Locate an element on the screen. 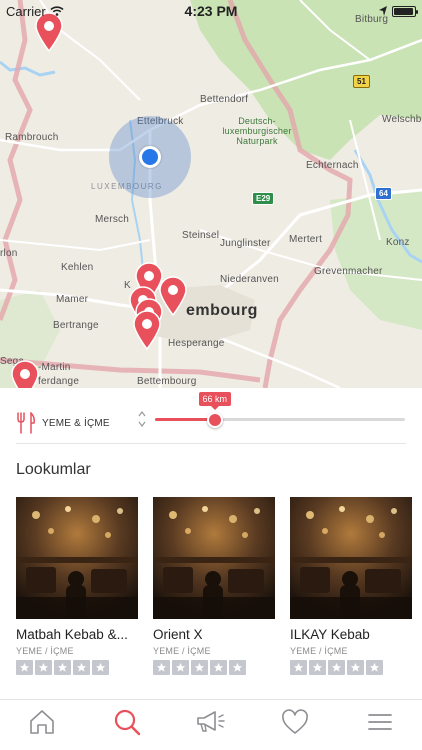 The width and height of the screenshot is (422, 750). map-label-arlon: rlon is located at coordinates (9, 253).